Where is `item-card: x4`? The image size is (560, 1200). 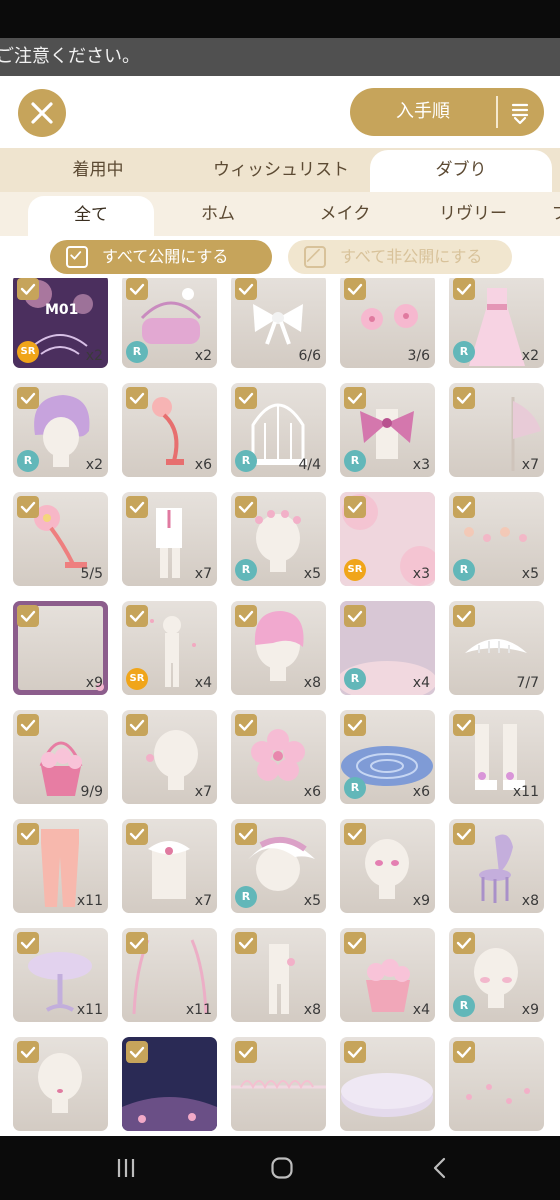
item-card: x4 is located at coordinates (387, 975).